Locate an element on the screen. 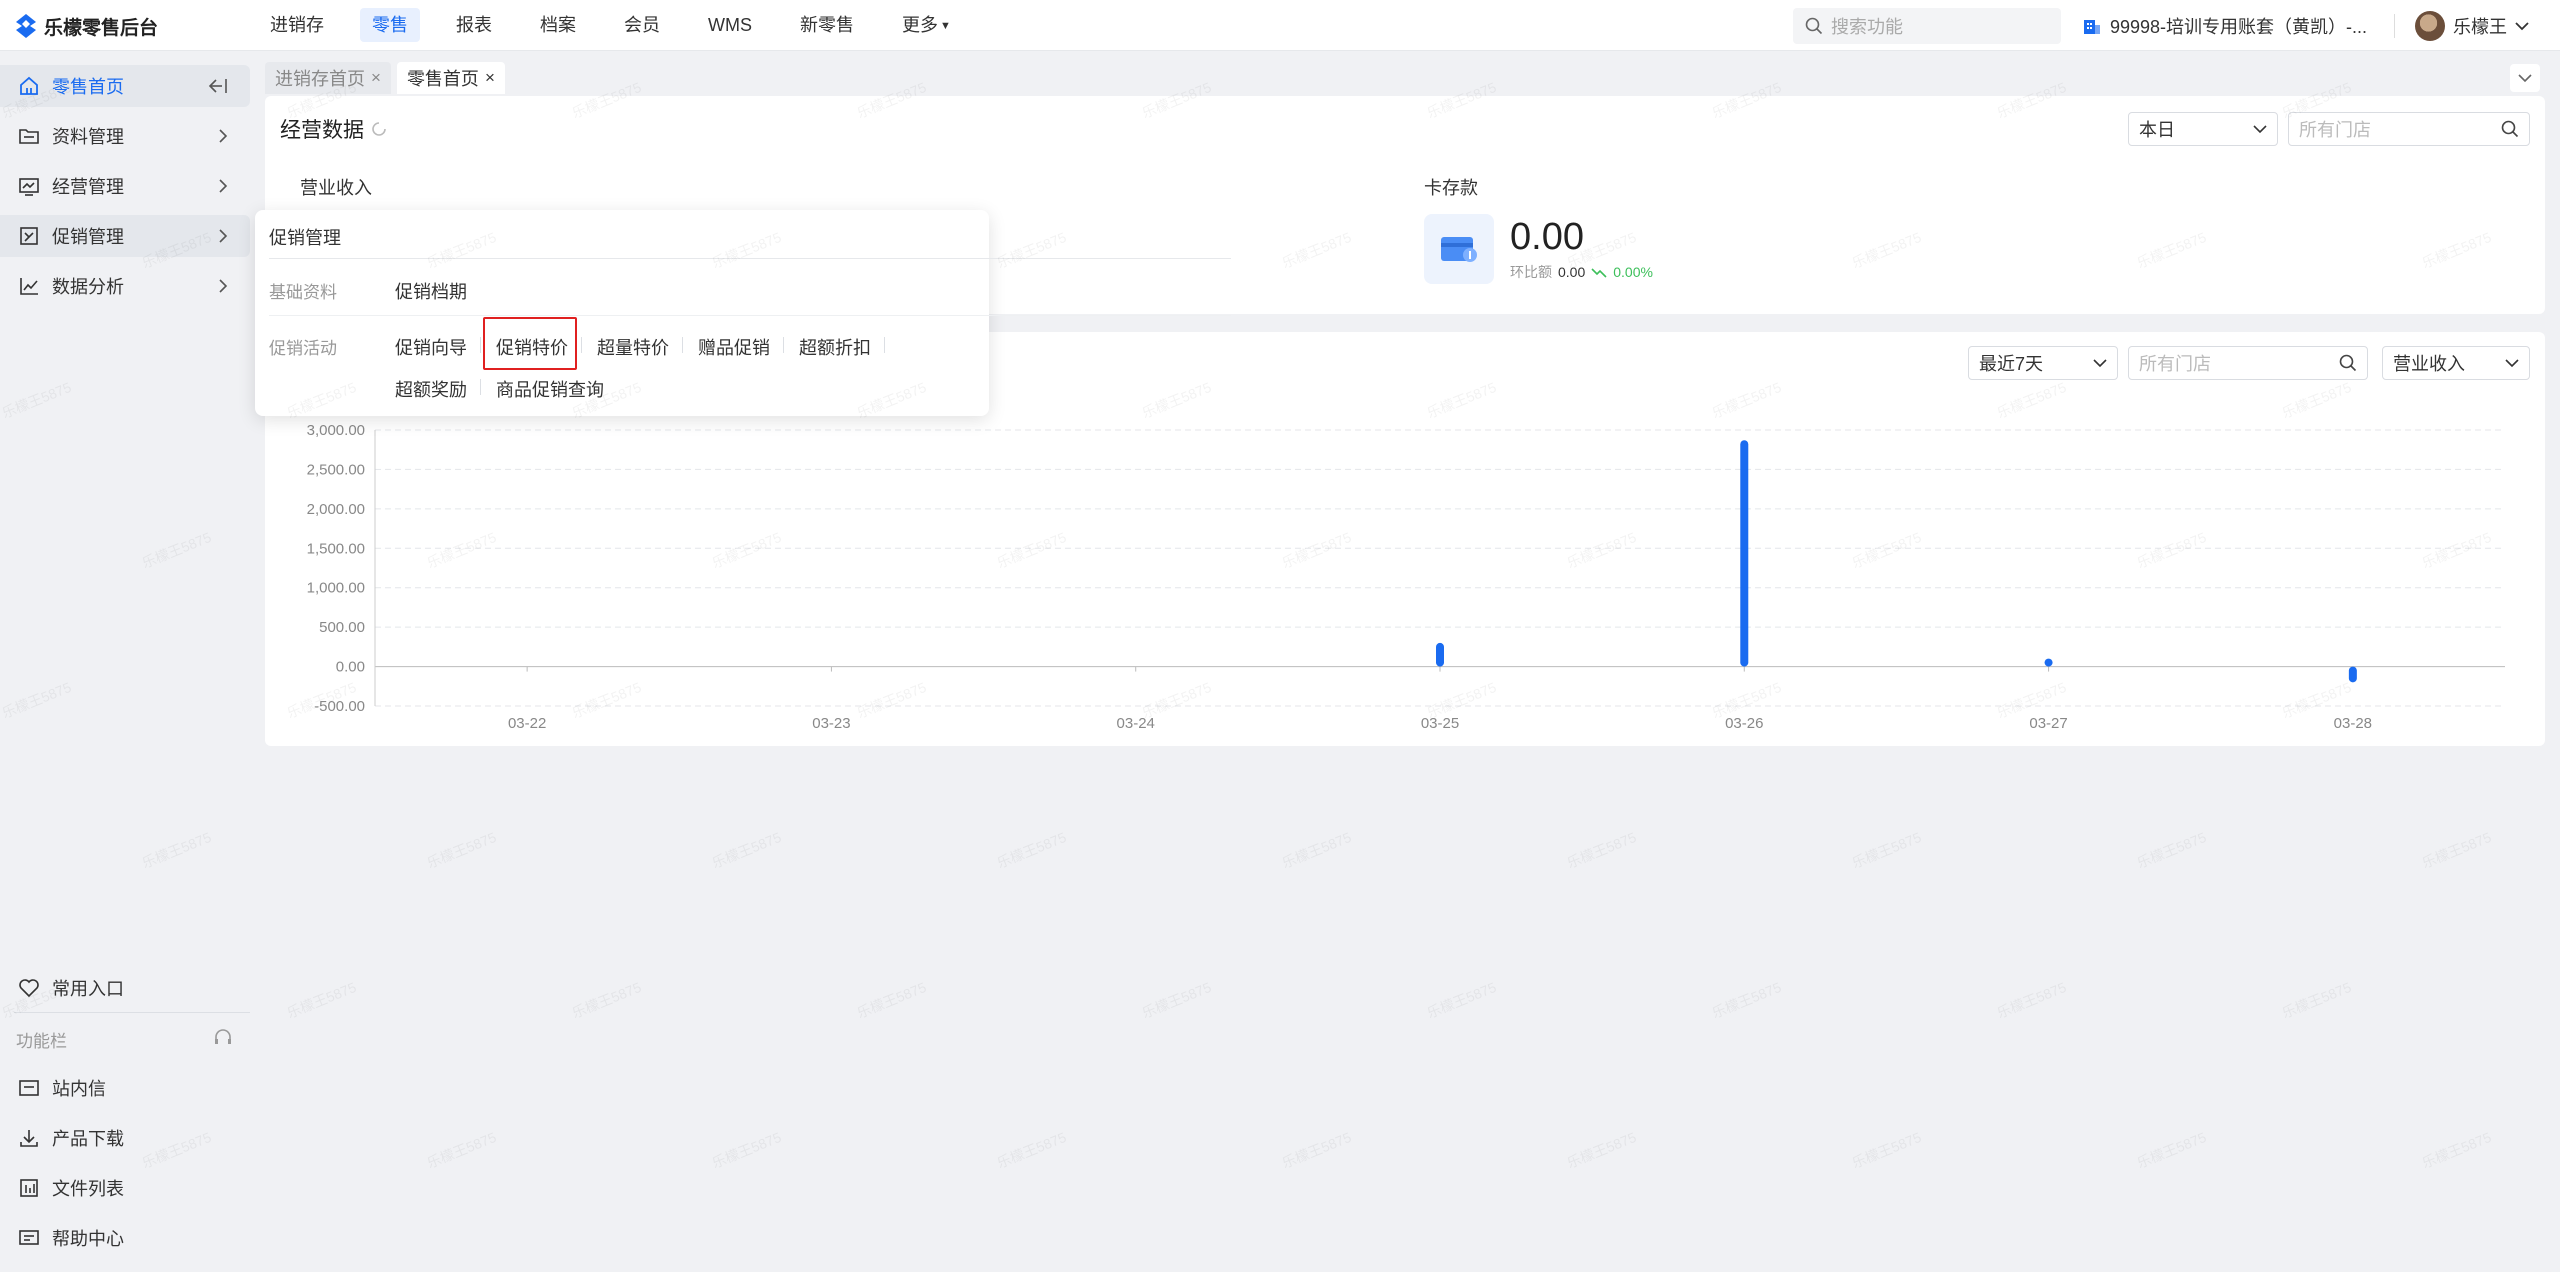  y-tick-label: 1,500.00 is located at coordinates (336, 548).